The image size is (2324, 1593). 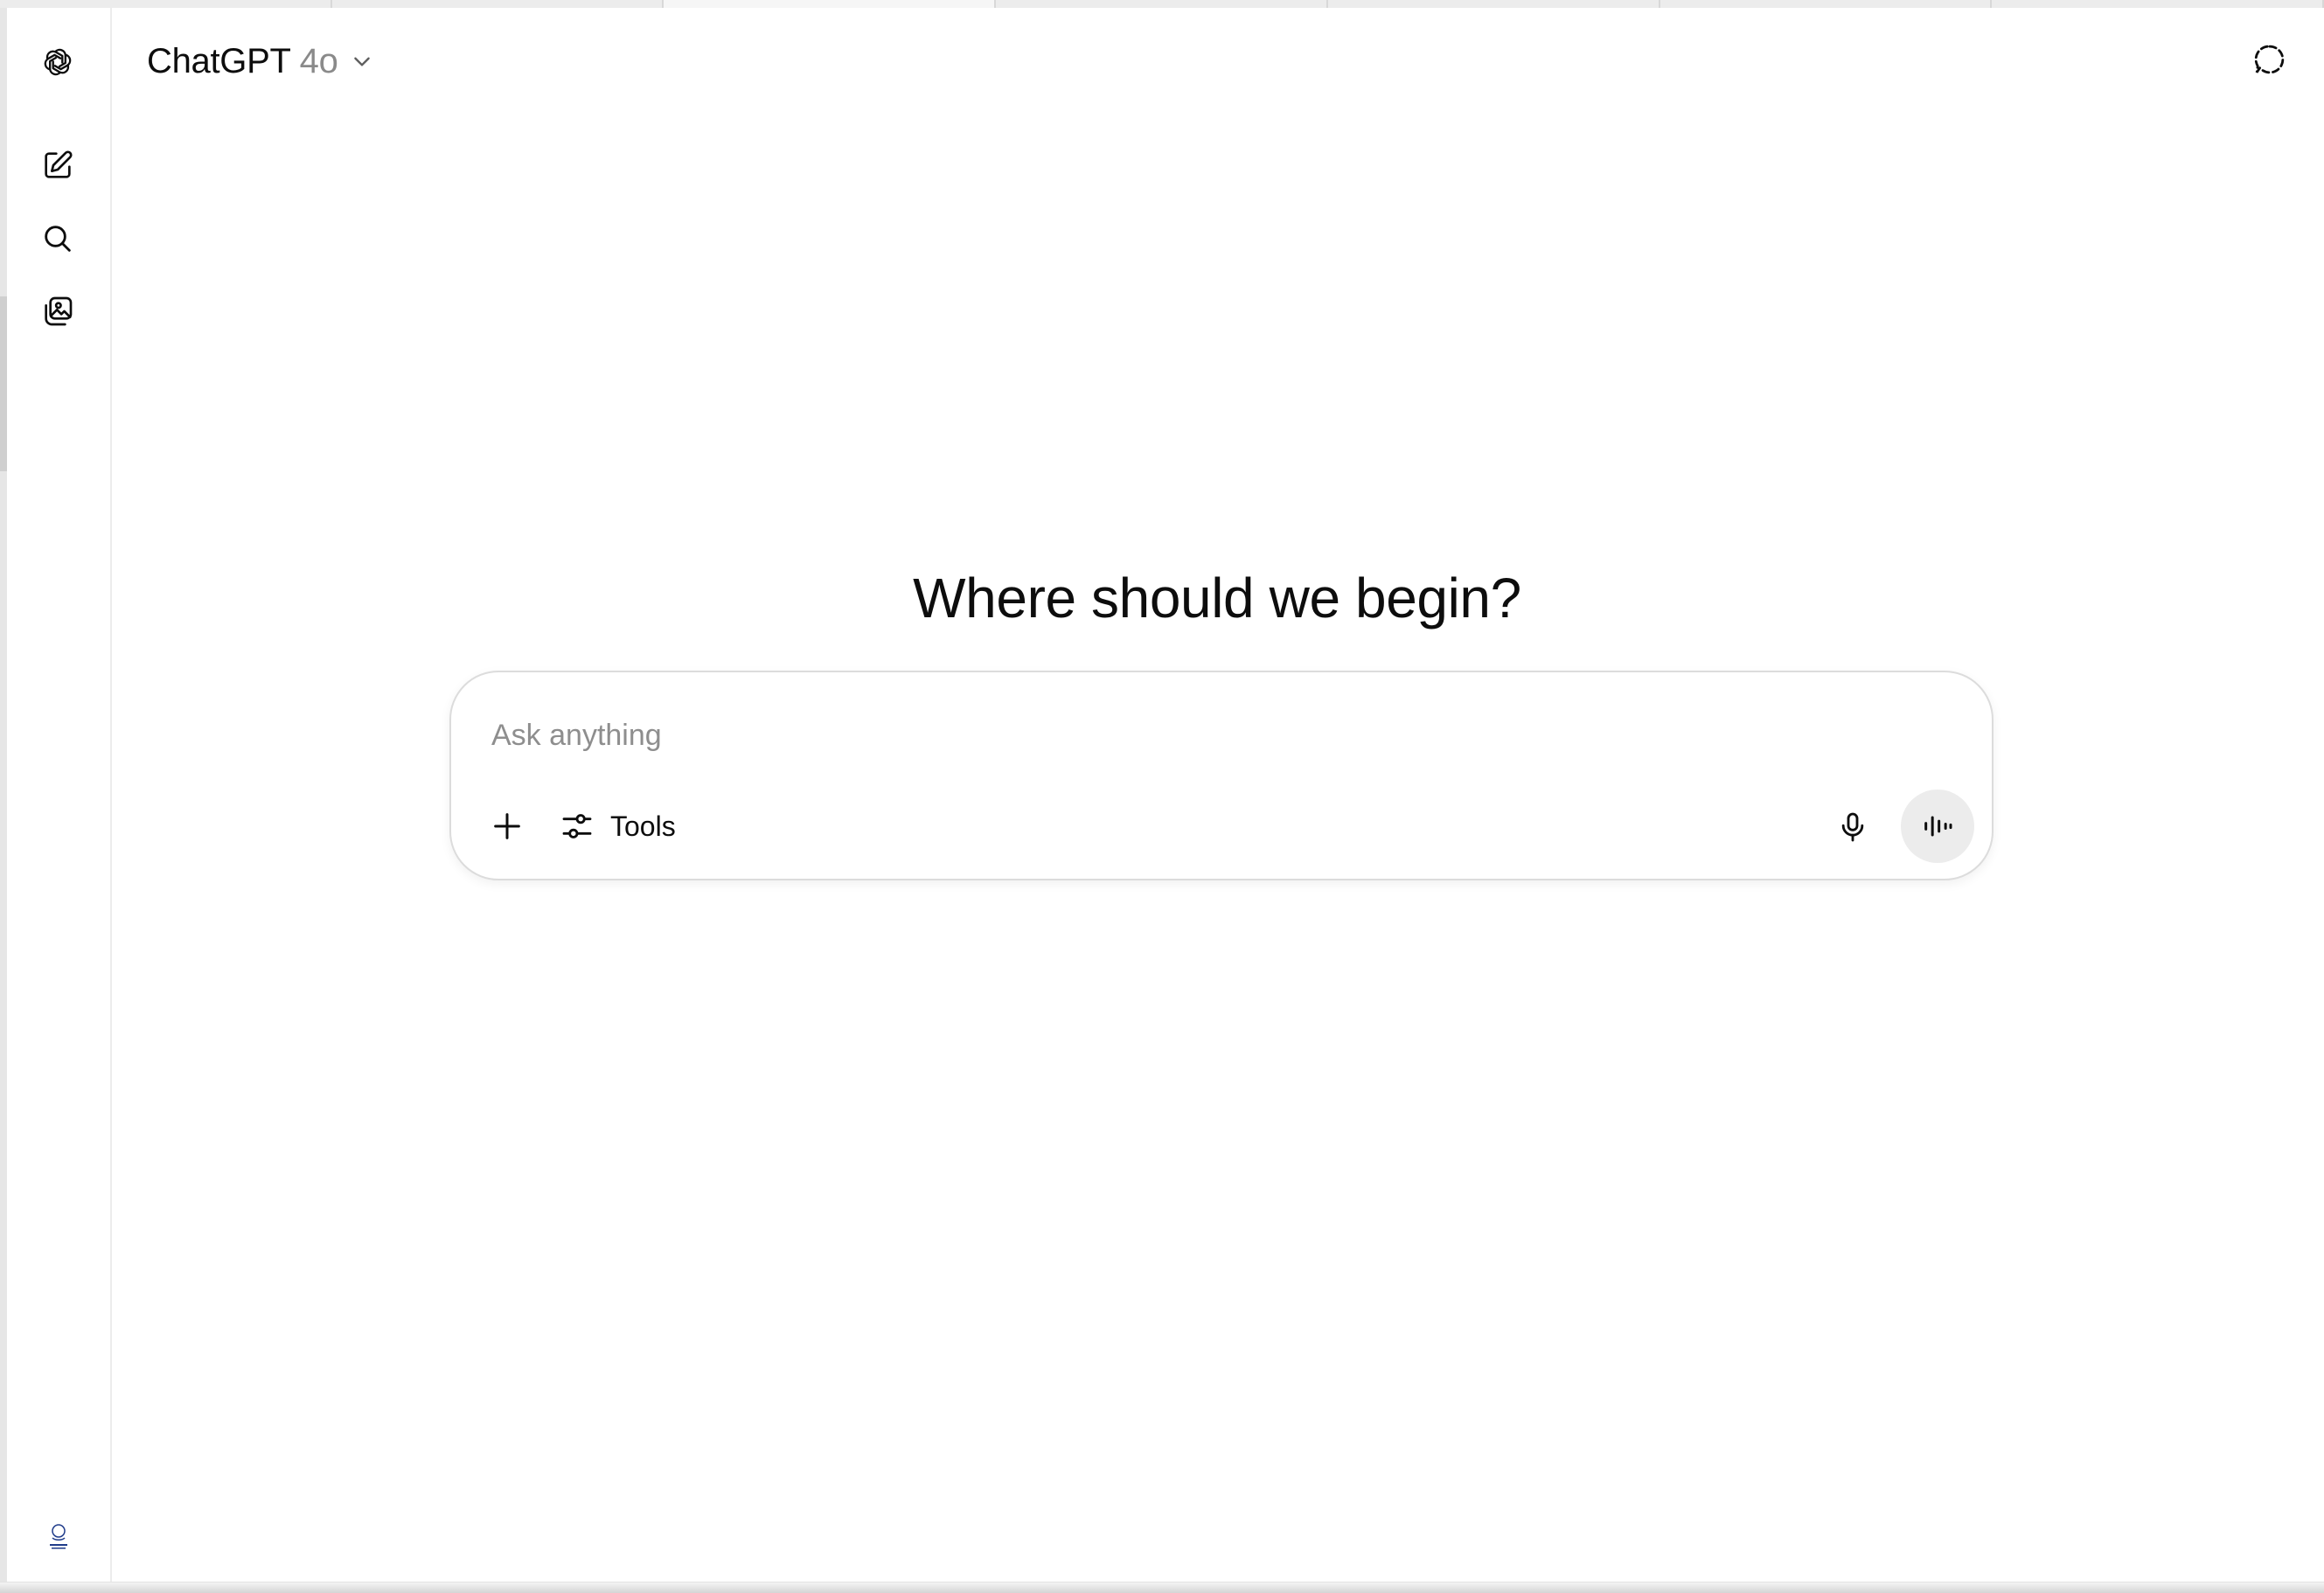 I want to click on new-chat-button, so click(x=58, y=165).